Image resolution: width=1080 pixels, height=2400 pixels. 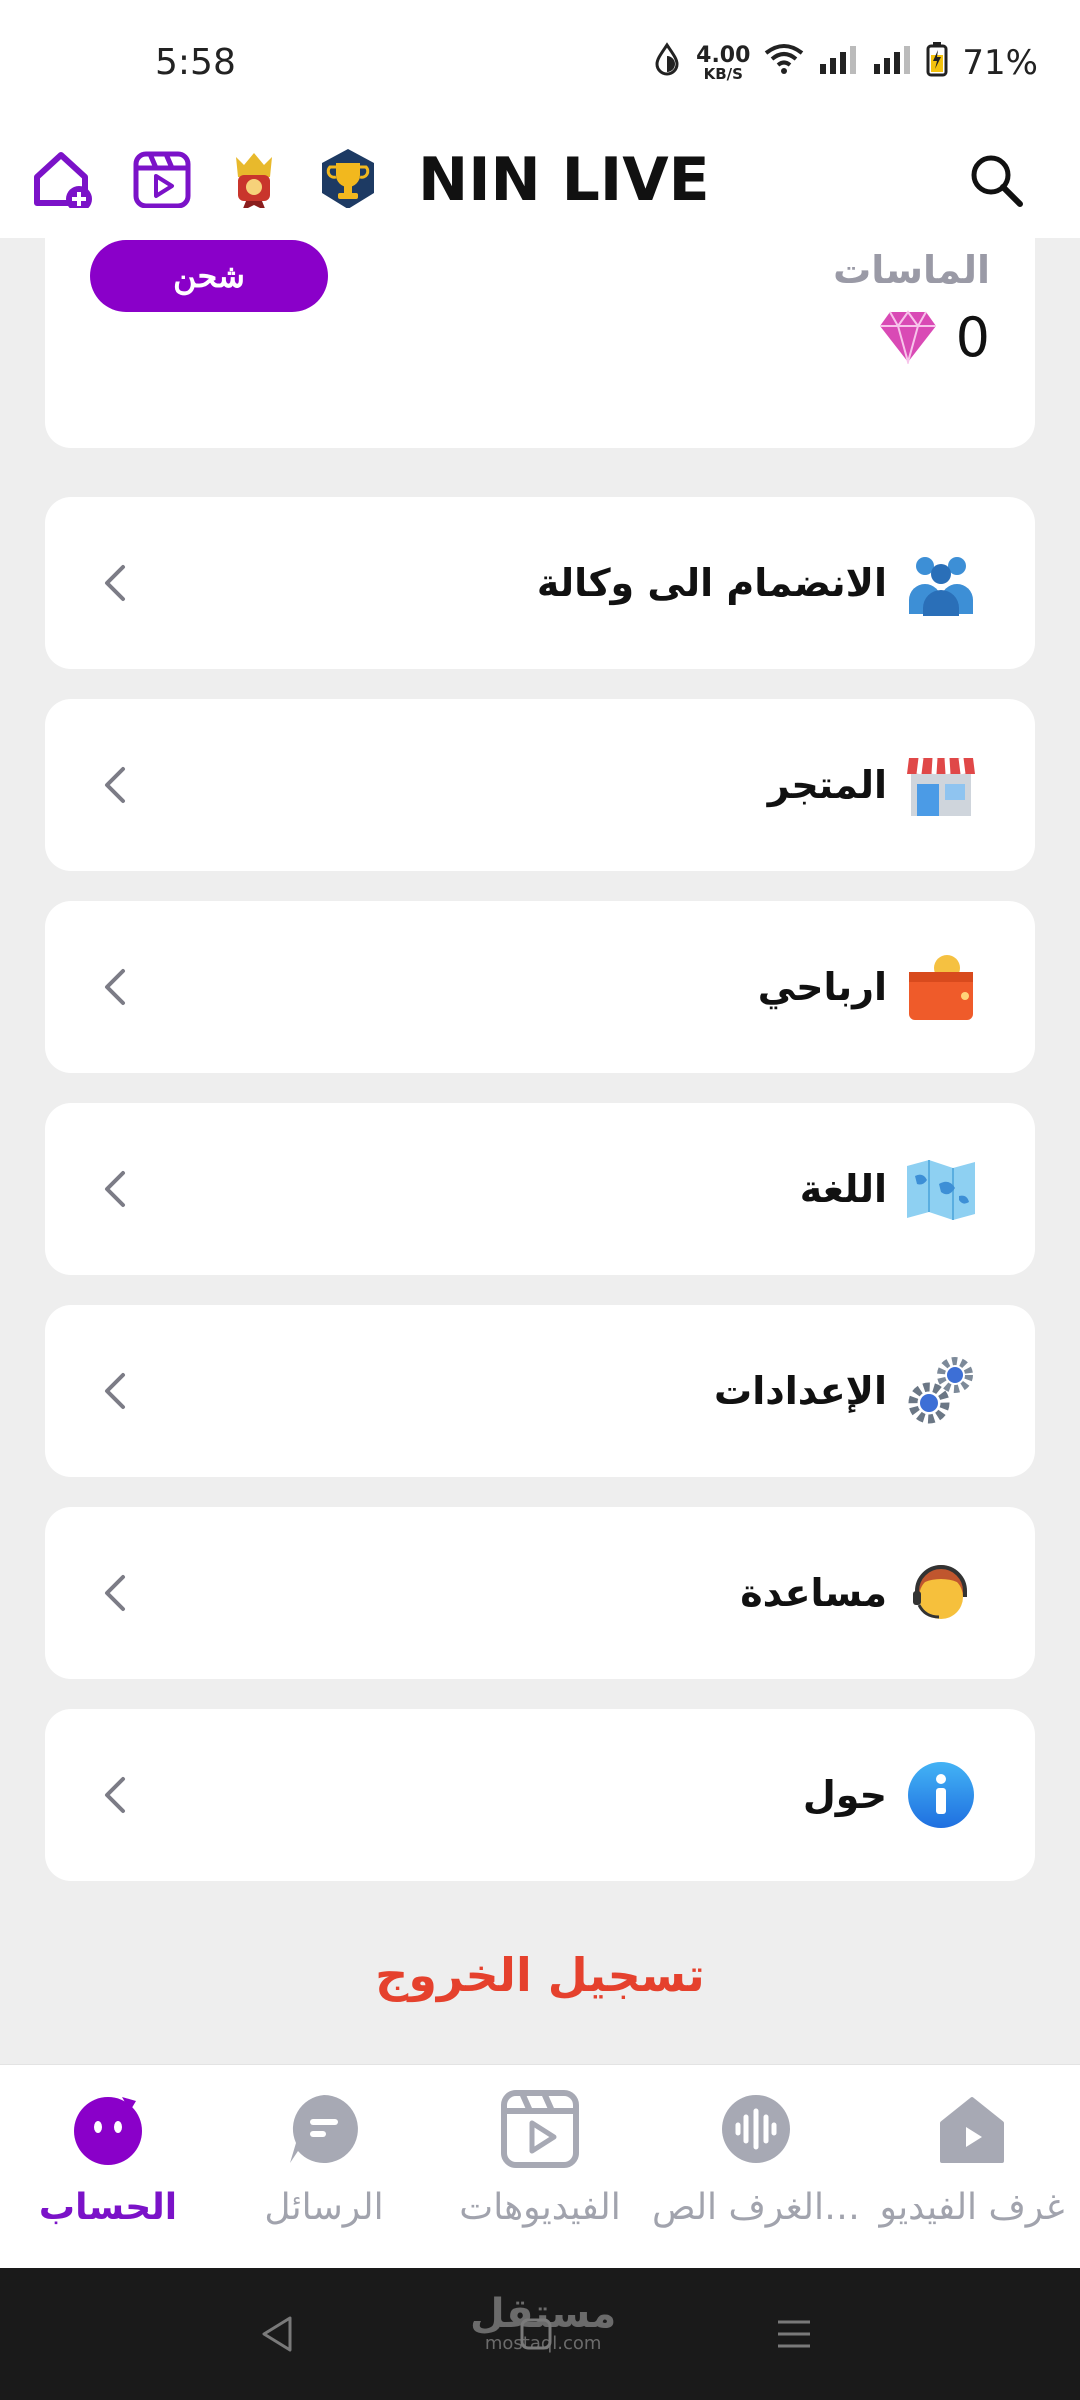 I want to click on status-icons: 4.00 KB/S 71%, so click(x=845, y=63).